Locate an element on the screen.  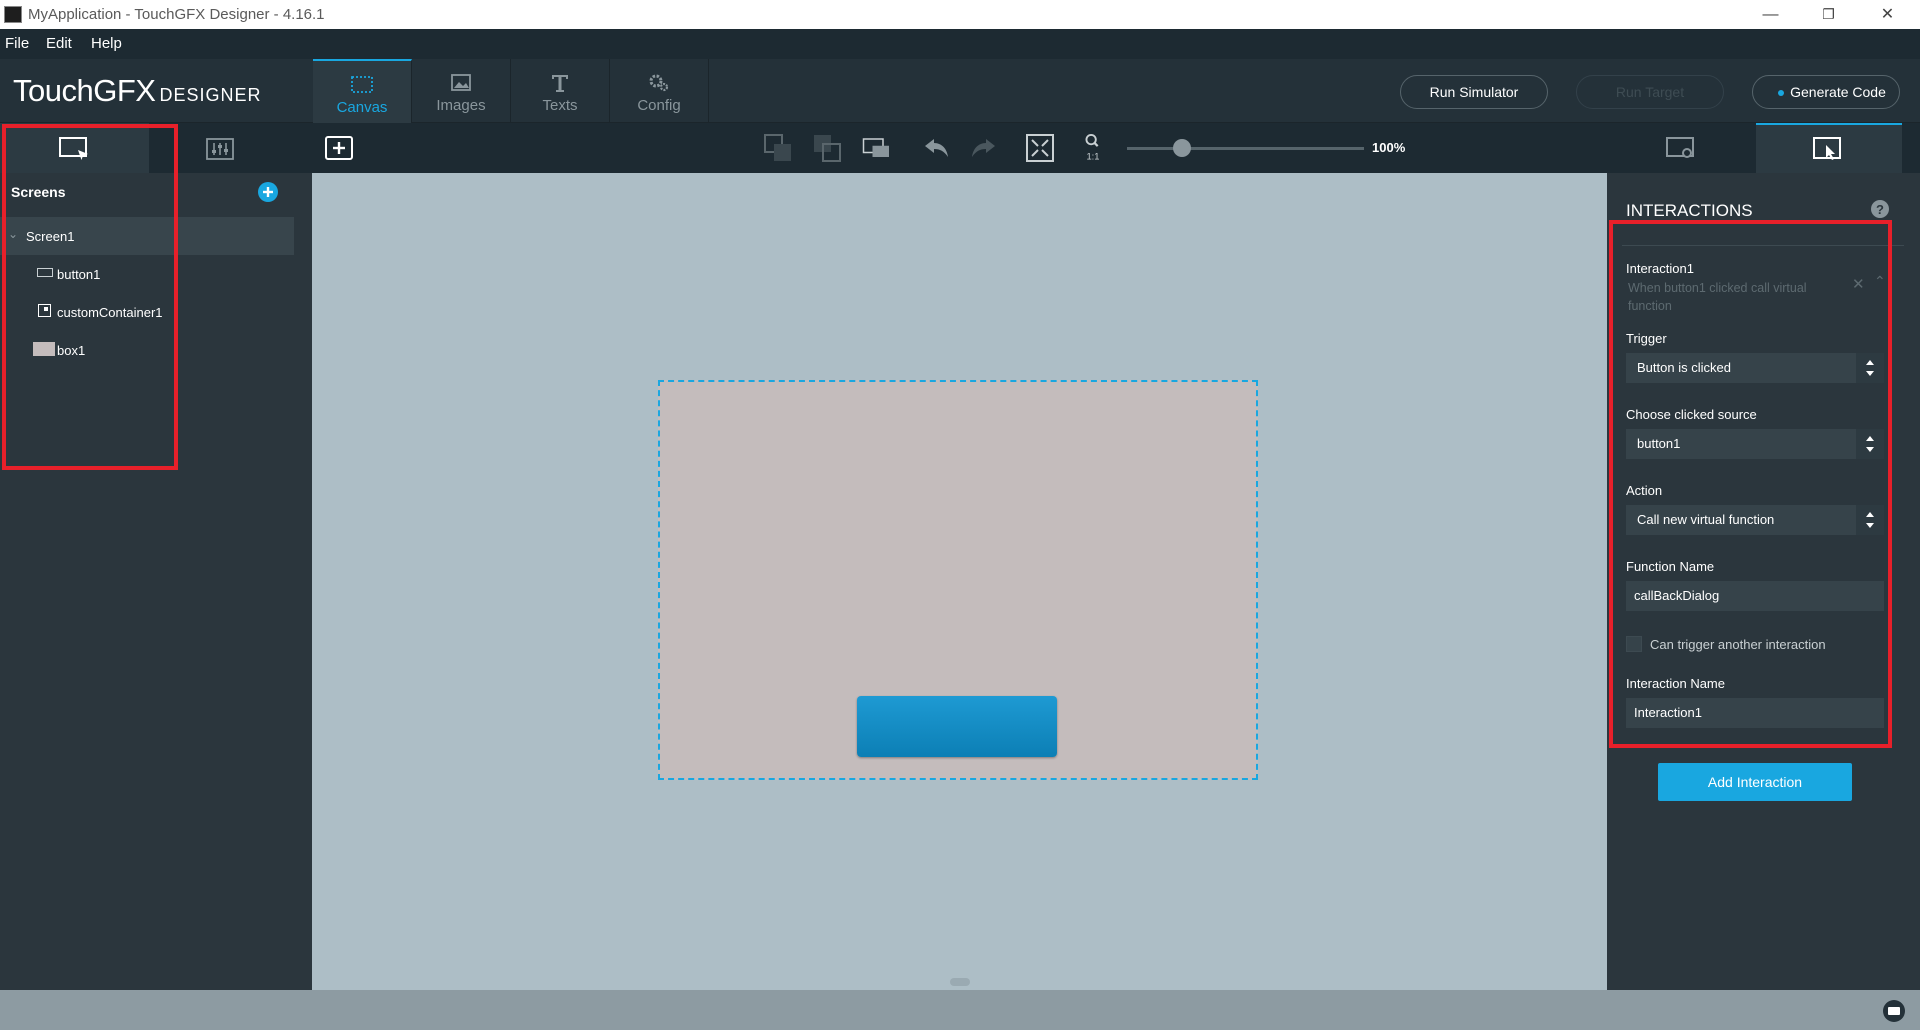
undo-icon is located at coordinates (937, 148).